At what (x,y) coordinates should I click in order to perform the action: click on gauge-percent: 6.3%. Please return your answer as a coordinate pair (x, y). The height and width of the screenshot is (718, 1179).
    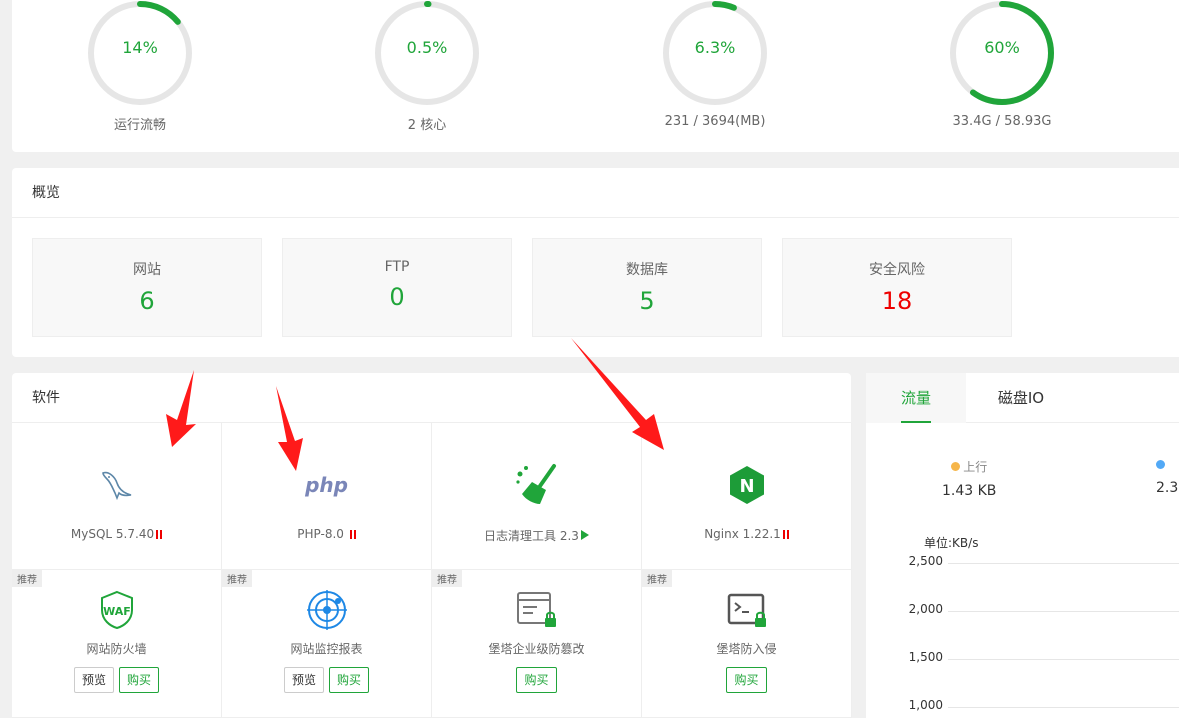
    Looking at the image, I should click on (715, 47).